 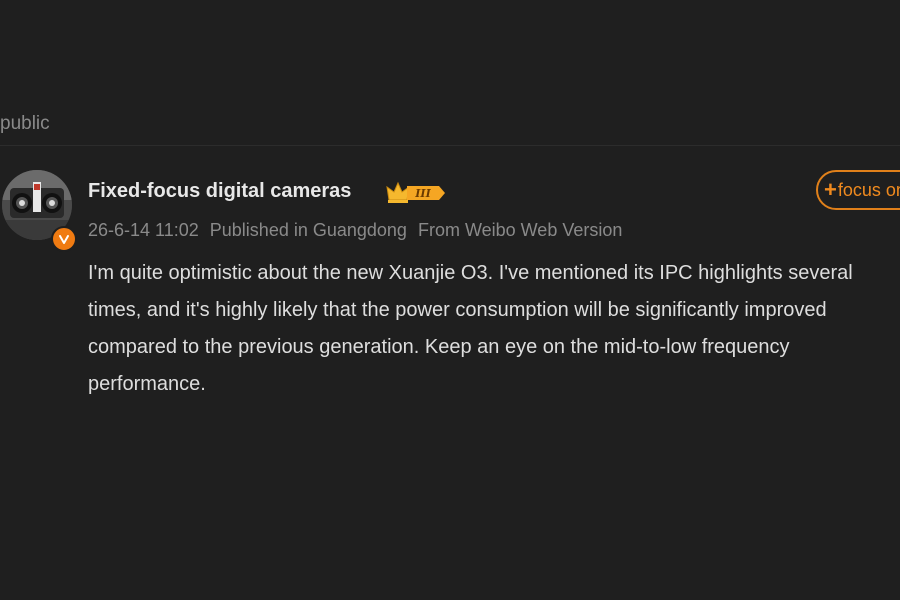 I want to click on follow-label: focus on, so click(x=868, y=189).